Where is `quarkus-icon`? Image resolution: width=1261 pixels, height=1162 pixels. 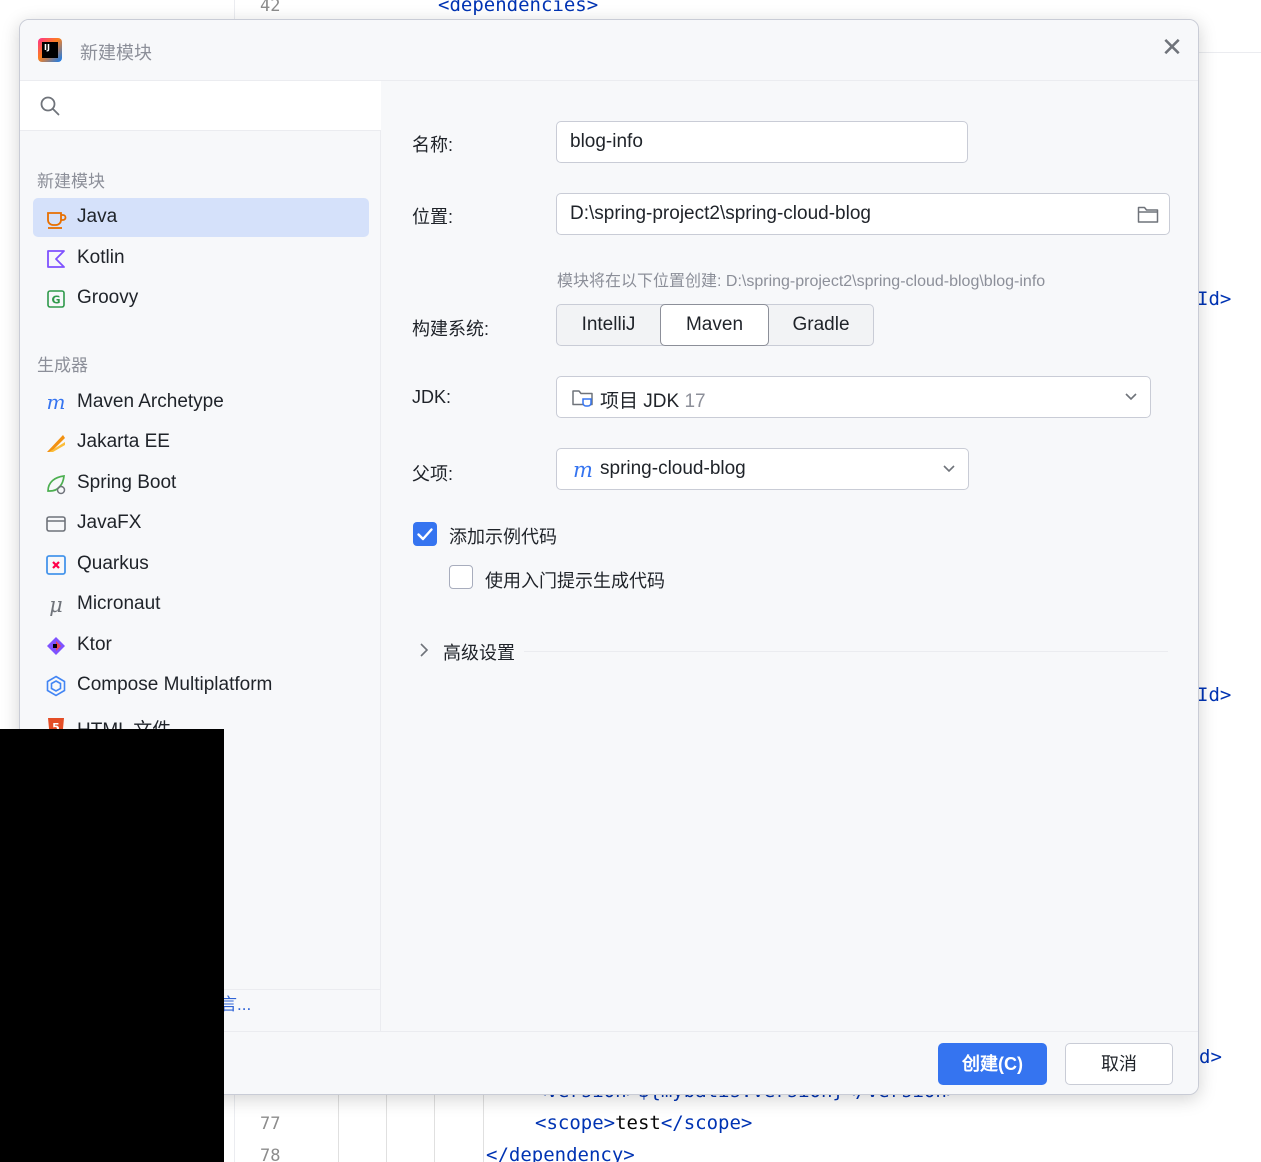 quarkus-icon is located at coordinates (56, 565).